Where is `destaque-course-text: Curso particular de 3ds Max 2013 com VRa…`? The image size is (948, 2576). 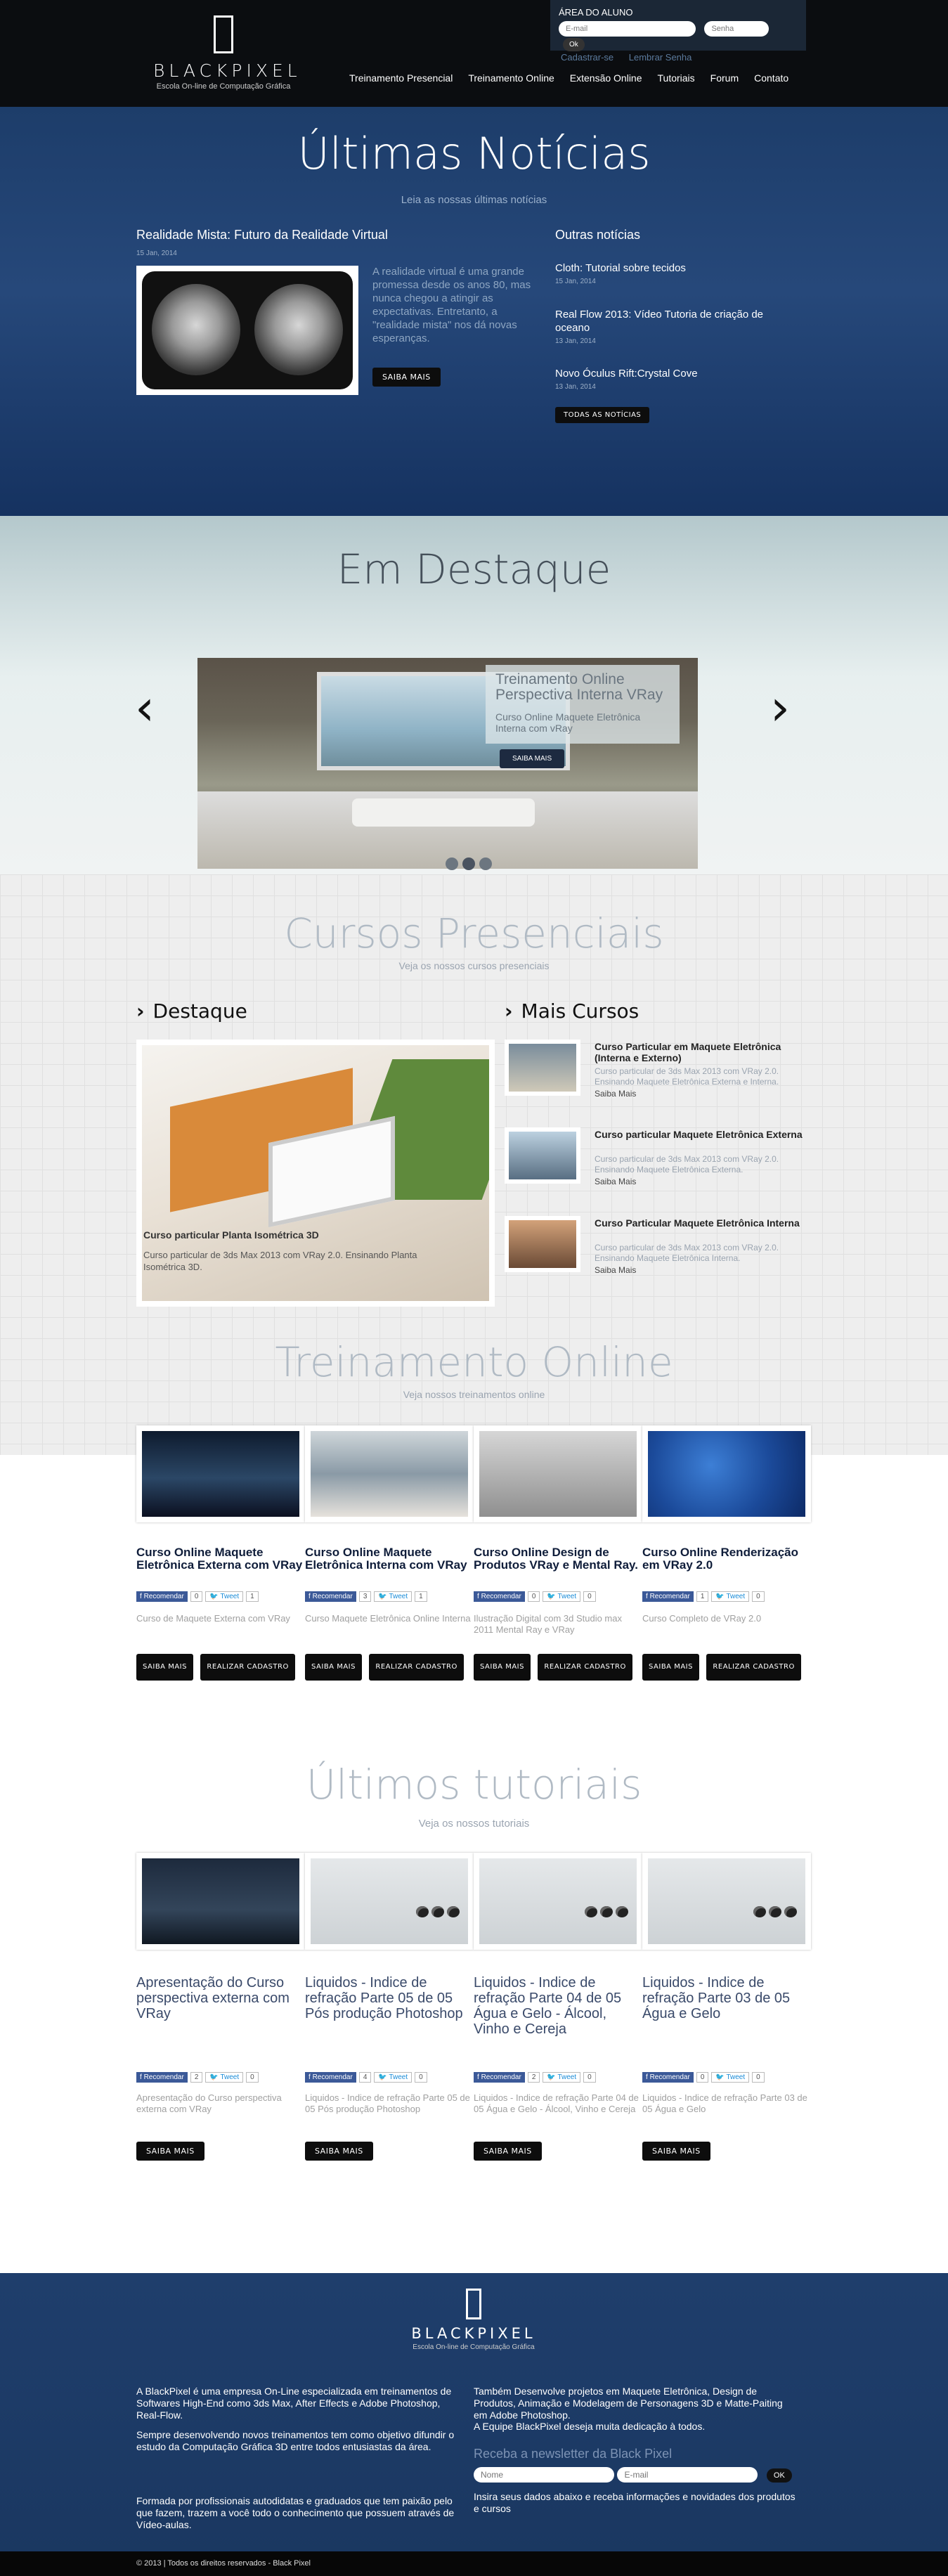
destaque-course-text: Curso particular de 3ds Max 2013 com VRa… is located at coordinates (280, 1261).